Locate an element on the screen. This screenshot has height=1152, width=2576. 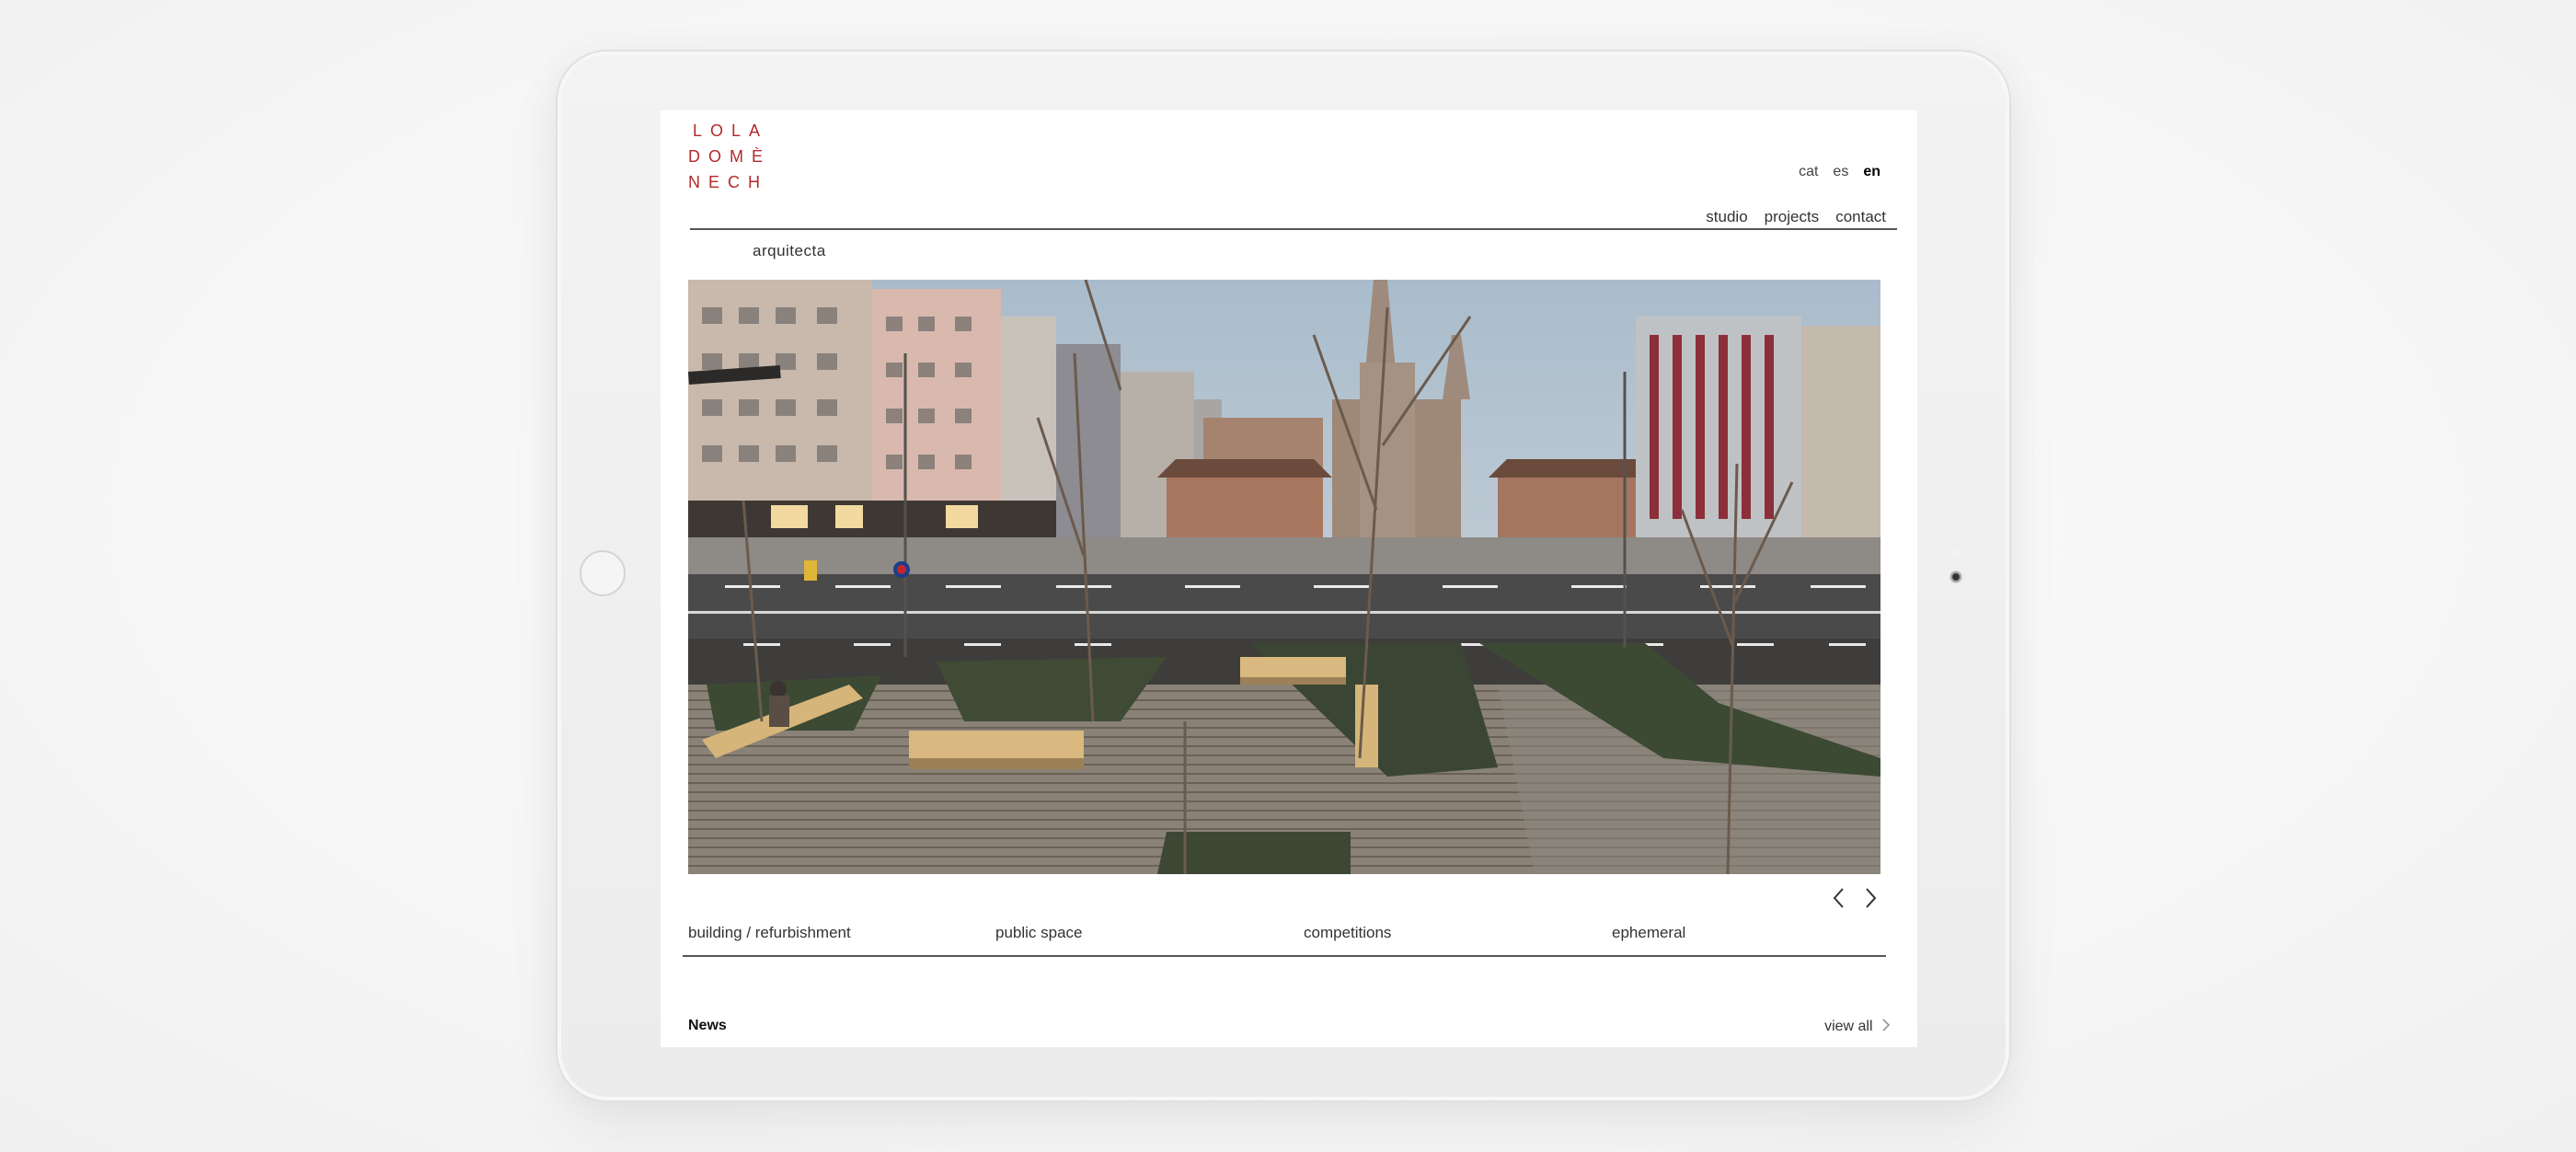
lang-en: en is located at coordinates (1871, 172).